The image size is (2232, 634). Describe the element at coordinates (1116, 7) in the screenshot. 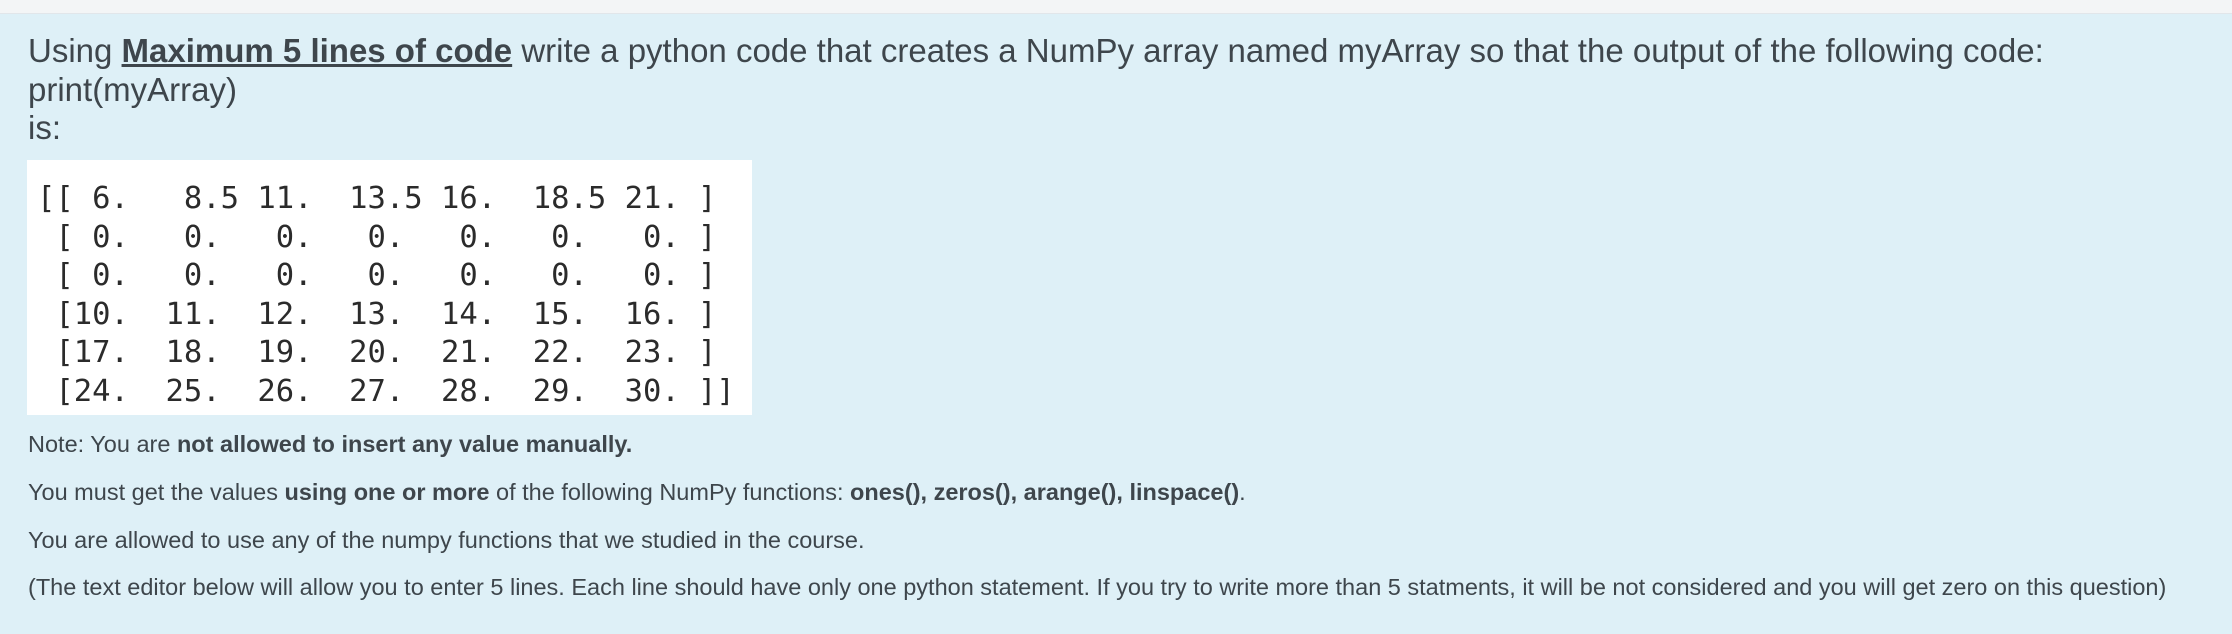

I see `top-bar` at that location.